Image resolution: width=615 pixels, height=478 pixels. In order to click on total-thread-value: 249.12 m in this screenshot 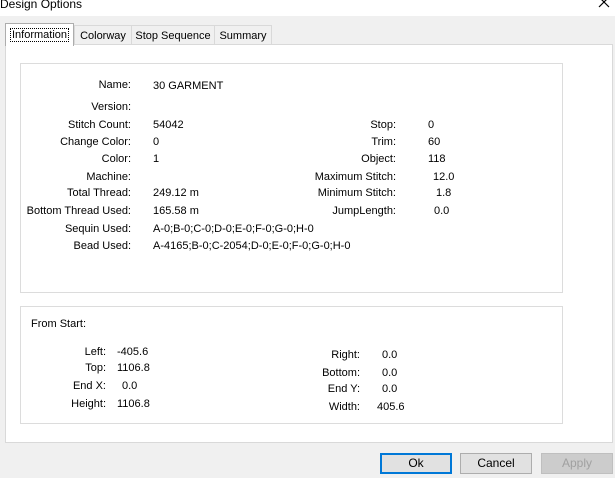, I will do `click(176, 193)`.